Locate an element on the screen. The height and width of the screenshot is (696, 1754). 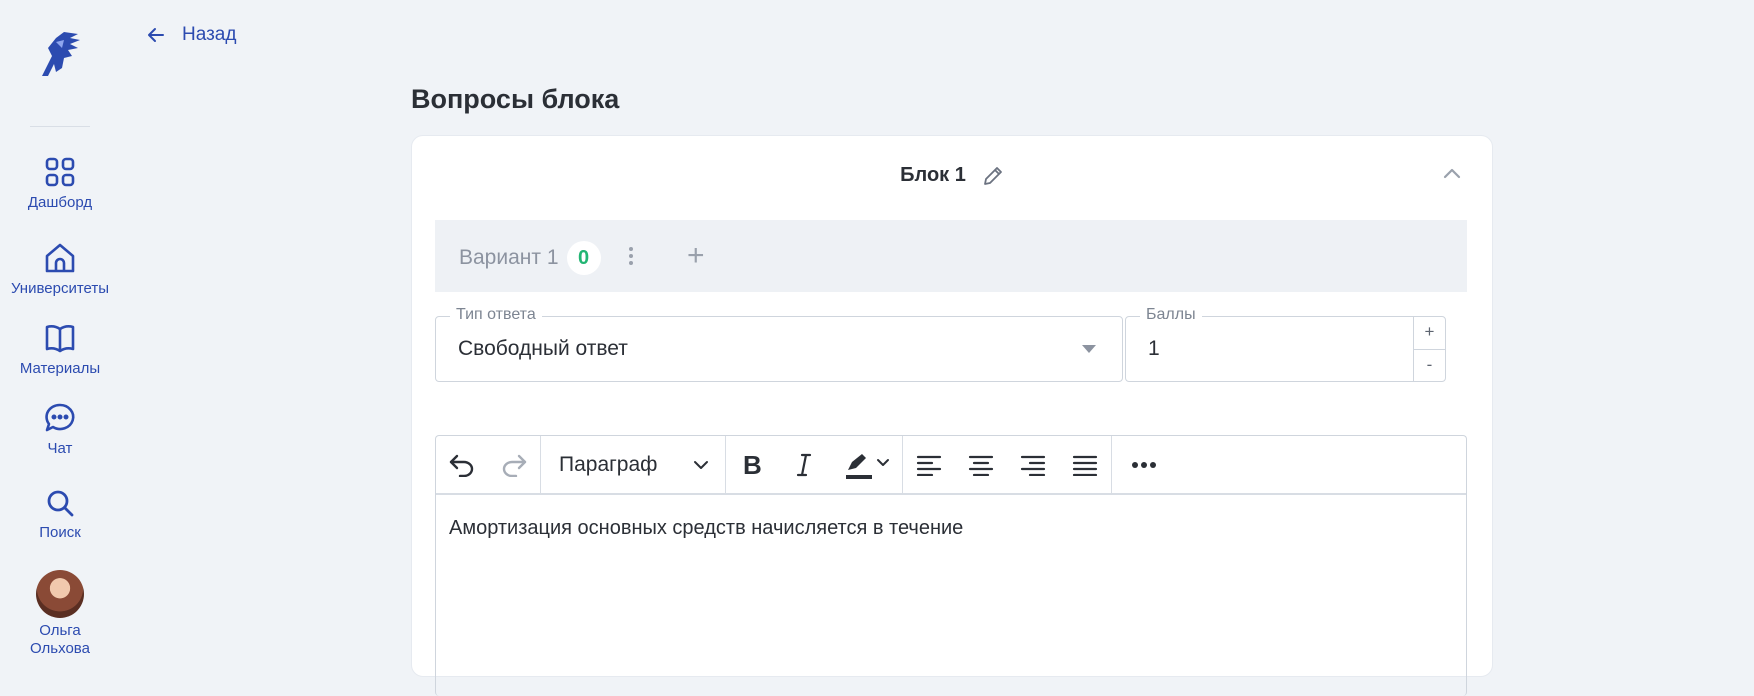
align-left-icon is located at coordinates (929, 465).